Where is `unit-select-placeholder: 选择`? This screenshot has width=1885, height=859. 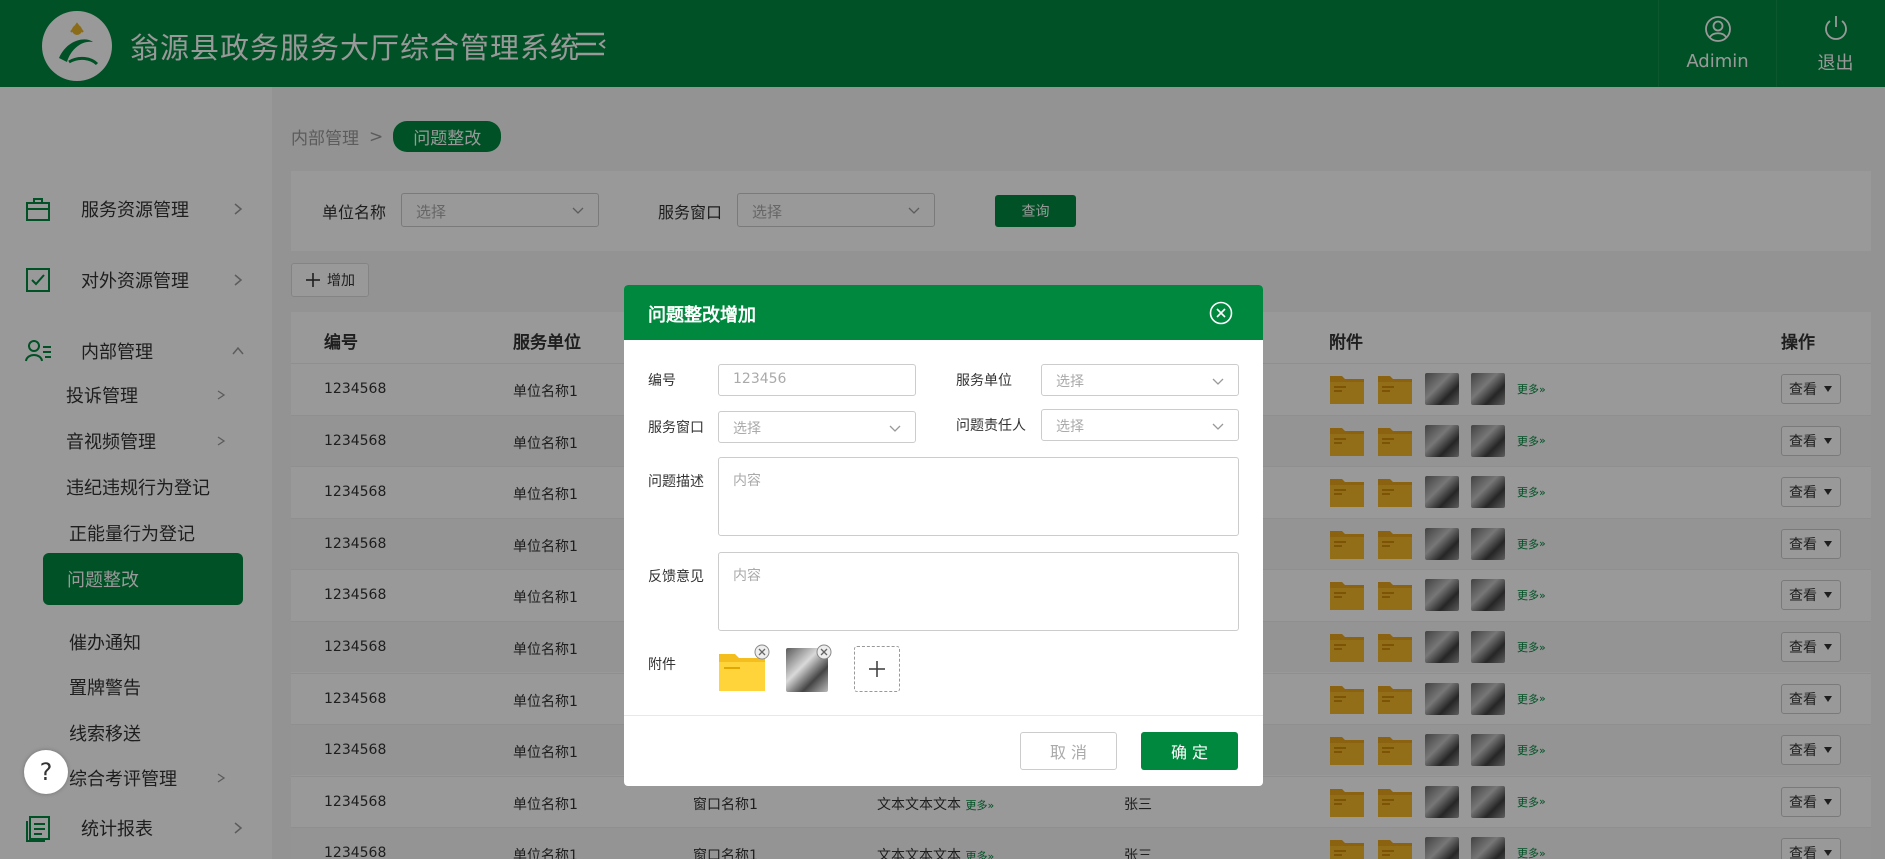 unit-select-placeholder: 选择 is located at coordinates (1070, 382).